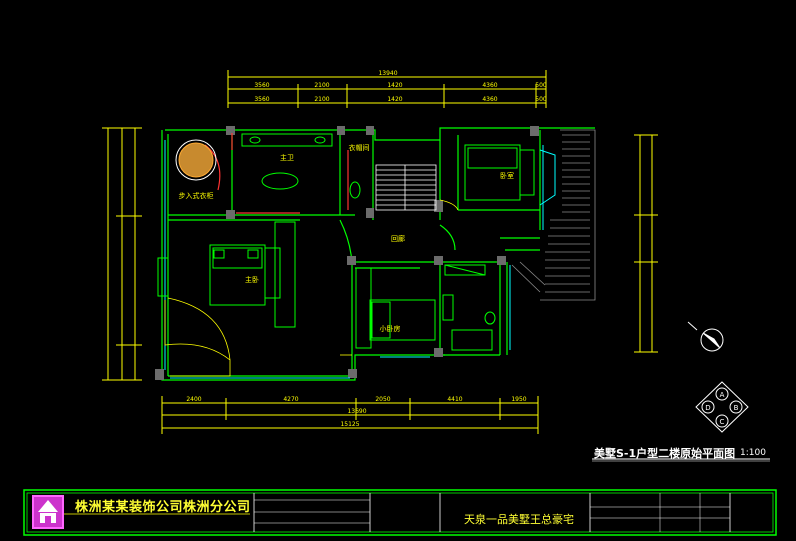 This screenshot has width=796, height=541. What do you see at coordinates (287, 157) in the screenshot?
I see `room-label-master-bath: 主卫` at bounding box center [287, 157].